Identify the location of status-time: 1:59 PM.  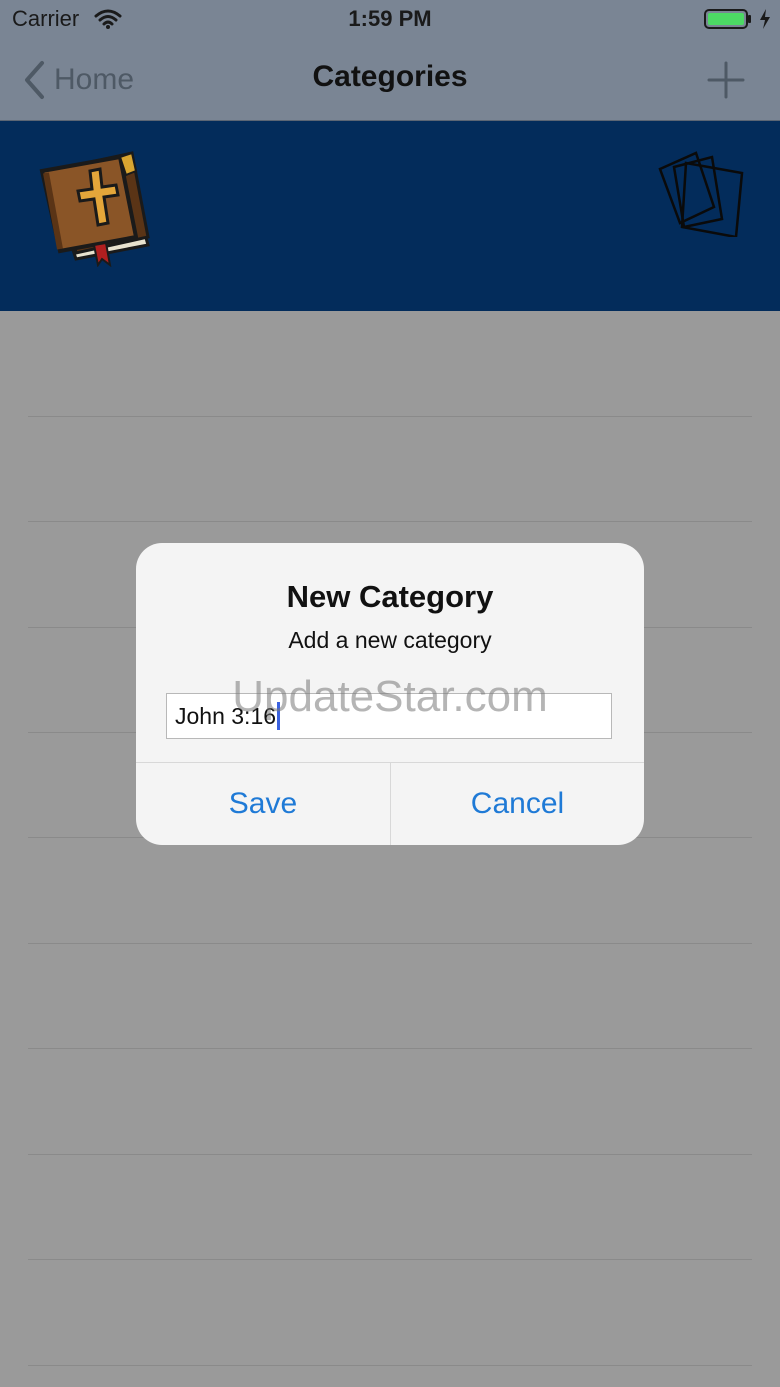
(390, 18).